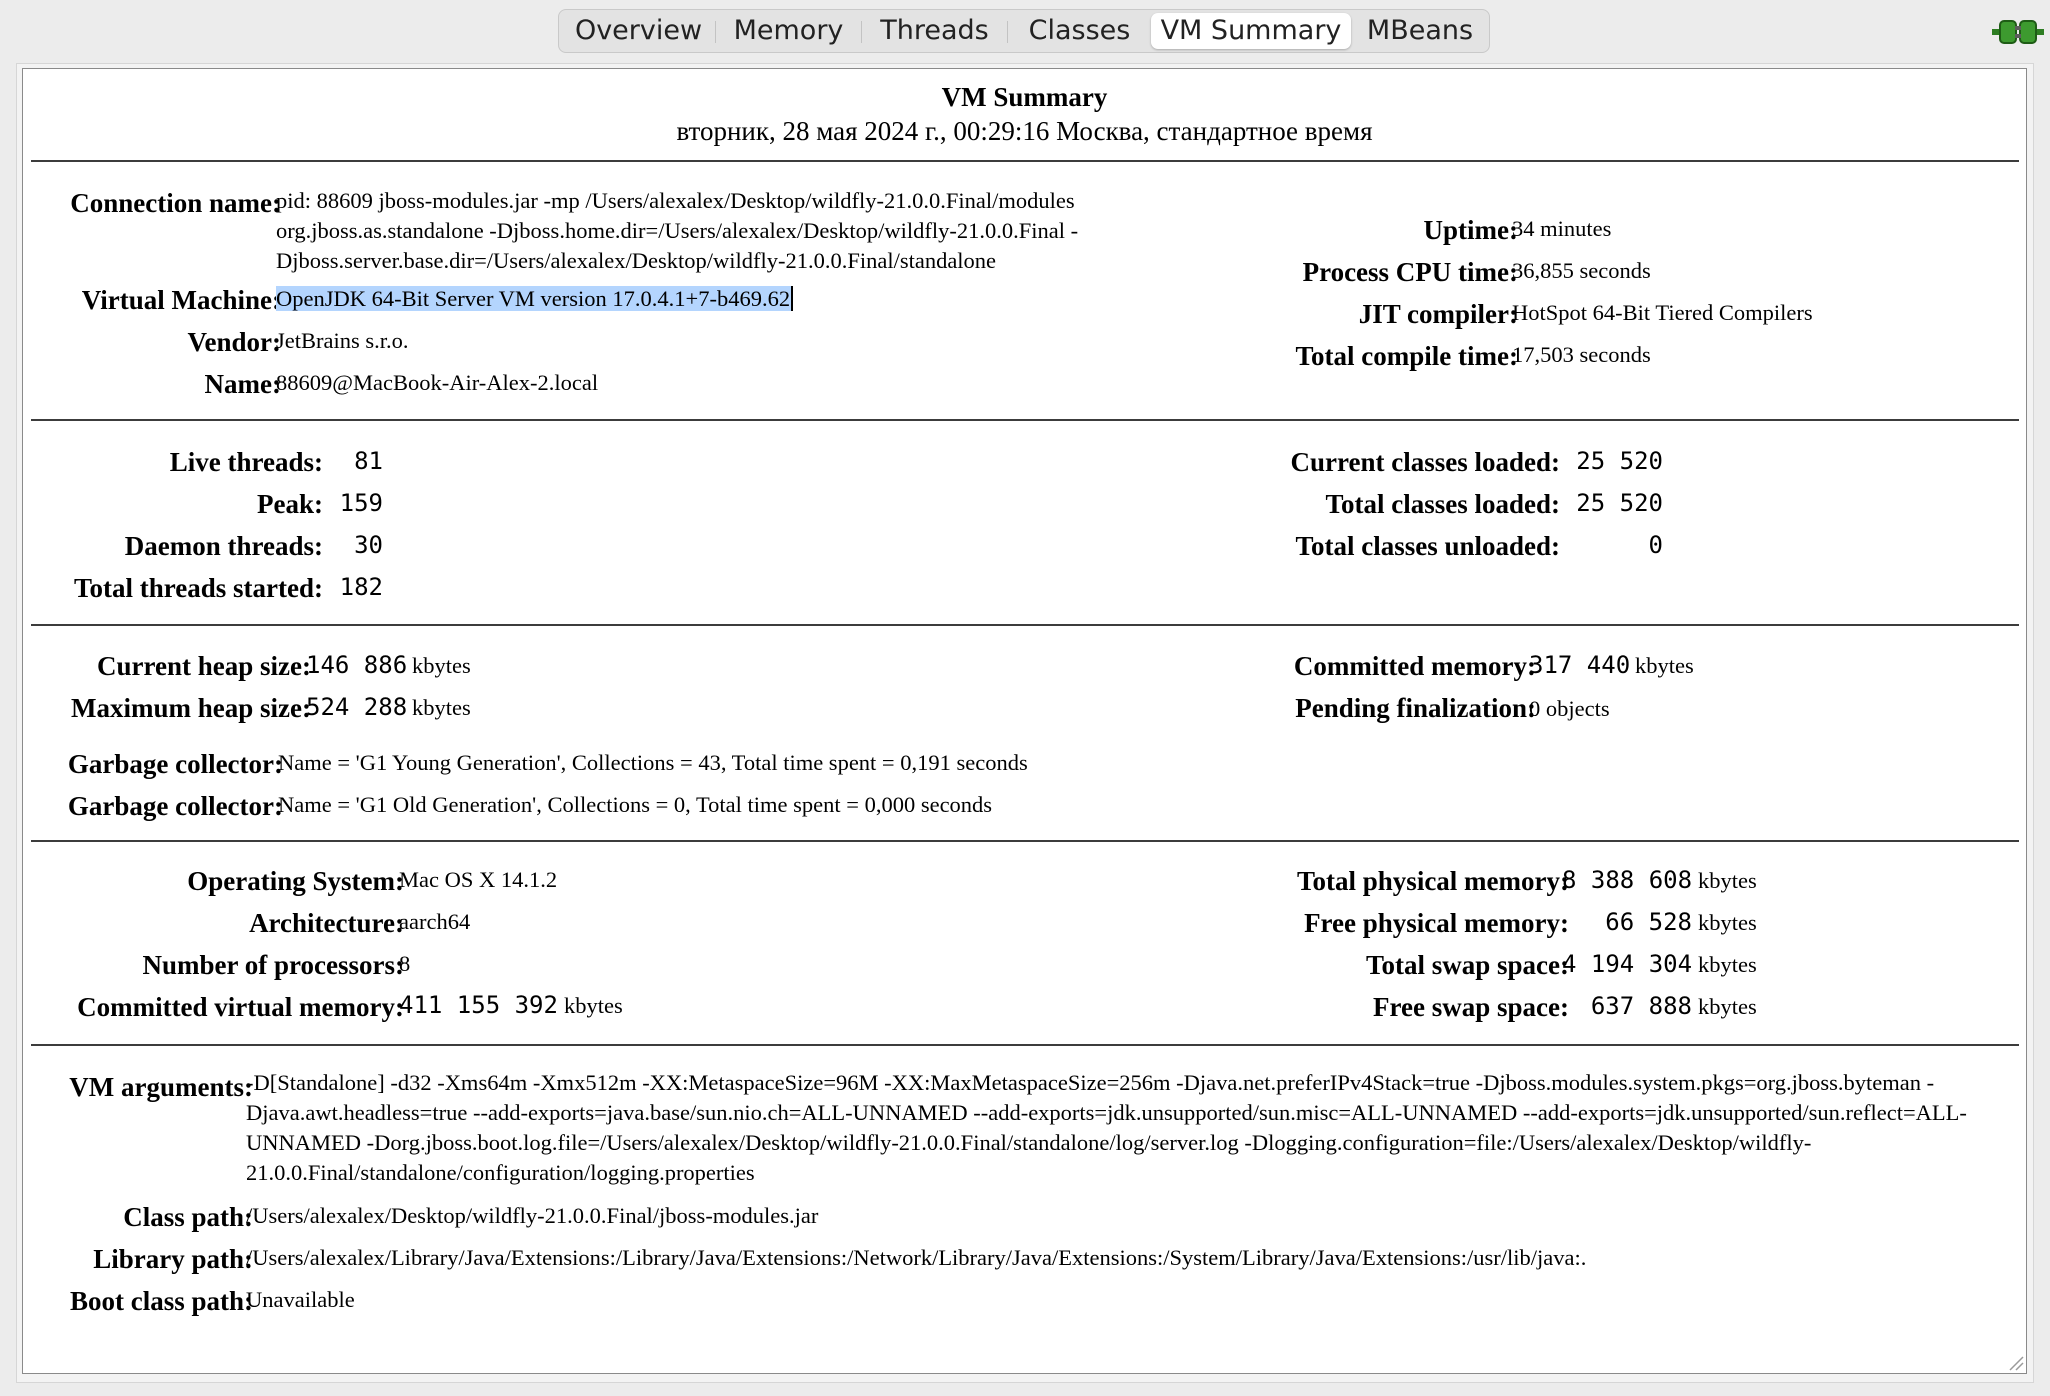  Describe the element at coordinates (1427, 546) in the screenshot. I see `total-classes-unloaded-label: Total classes unloaded:` at that location.